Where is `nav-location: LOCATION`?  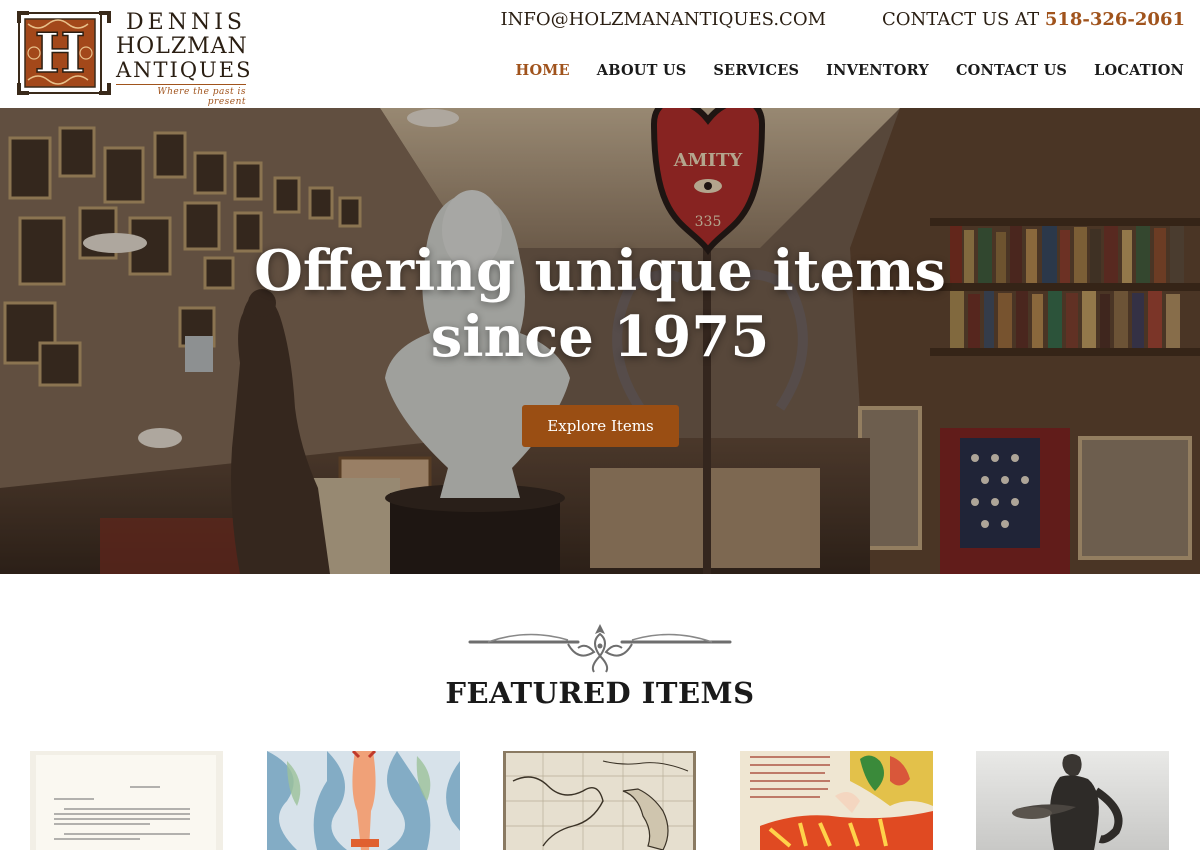 nav-location: LOCATION is located at coordinates (1139, 70).